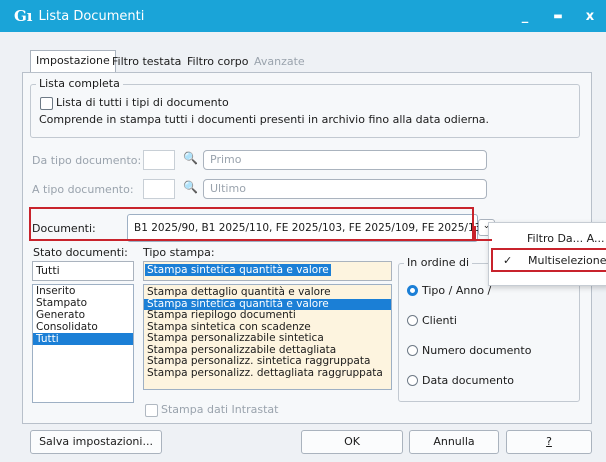  What do you see at coordinates (159, 189) in the screenshot?
I see `a-tipo-code-input` at bounding box center [159, 189].